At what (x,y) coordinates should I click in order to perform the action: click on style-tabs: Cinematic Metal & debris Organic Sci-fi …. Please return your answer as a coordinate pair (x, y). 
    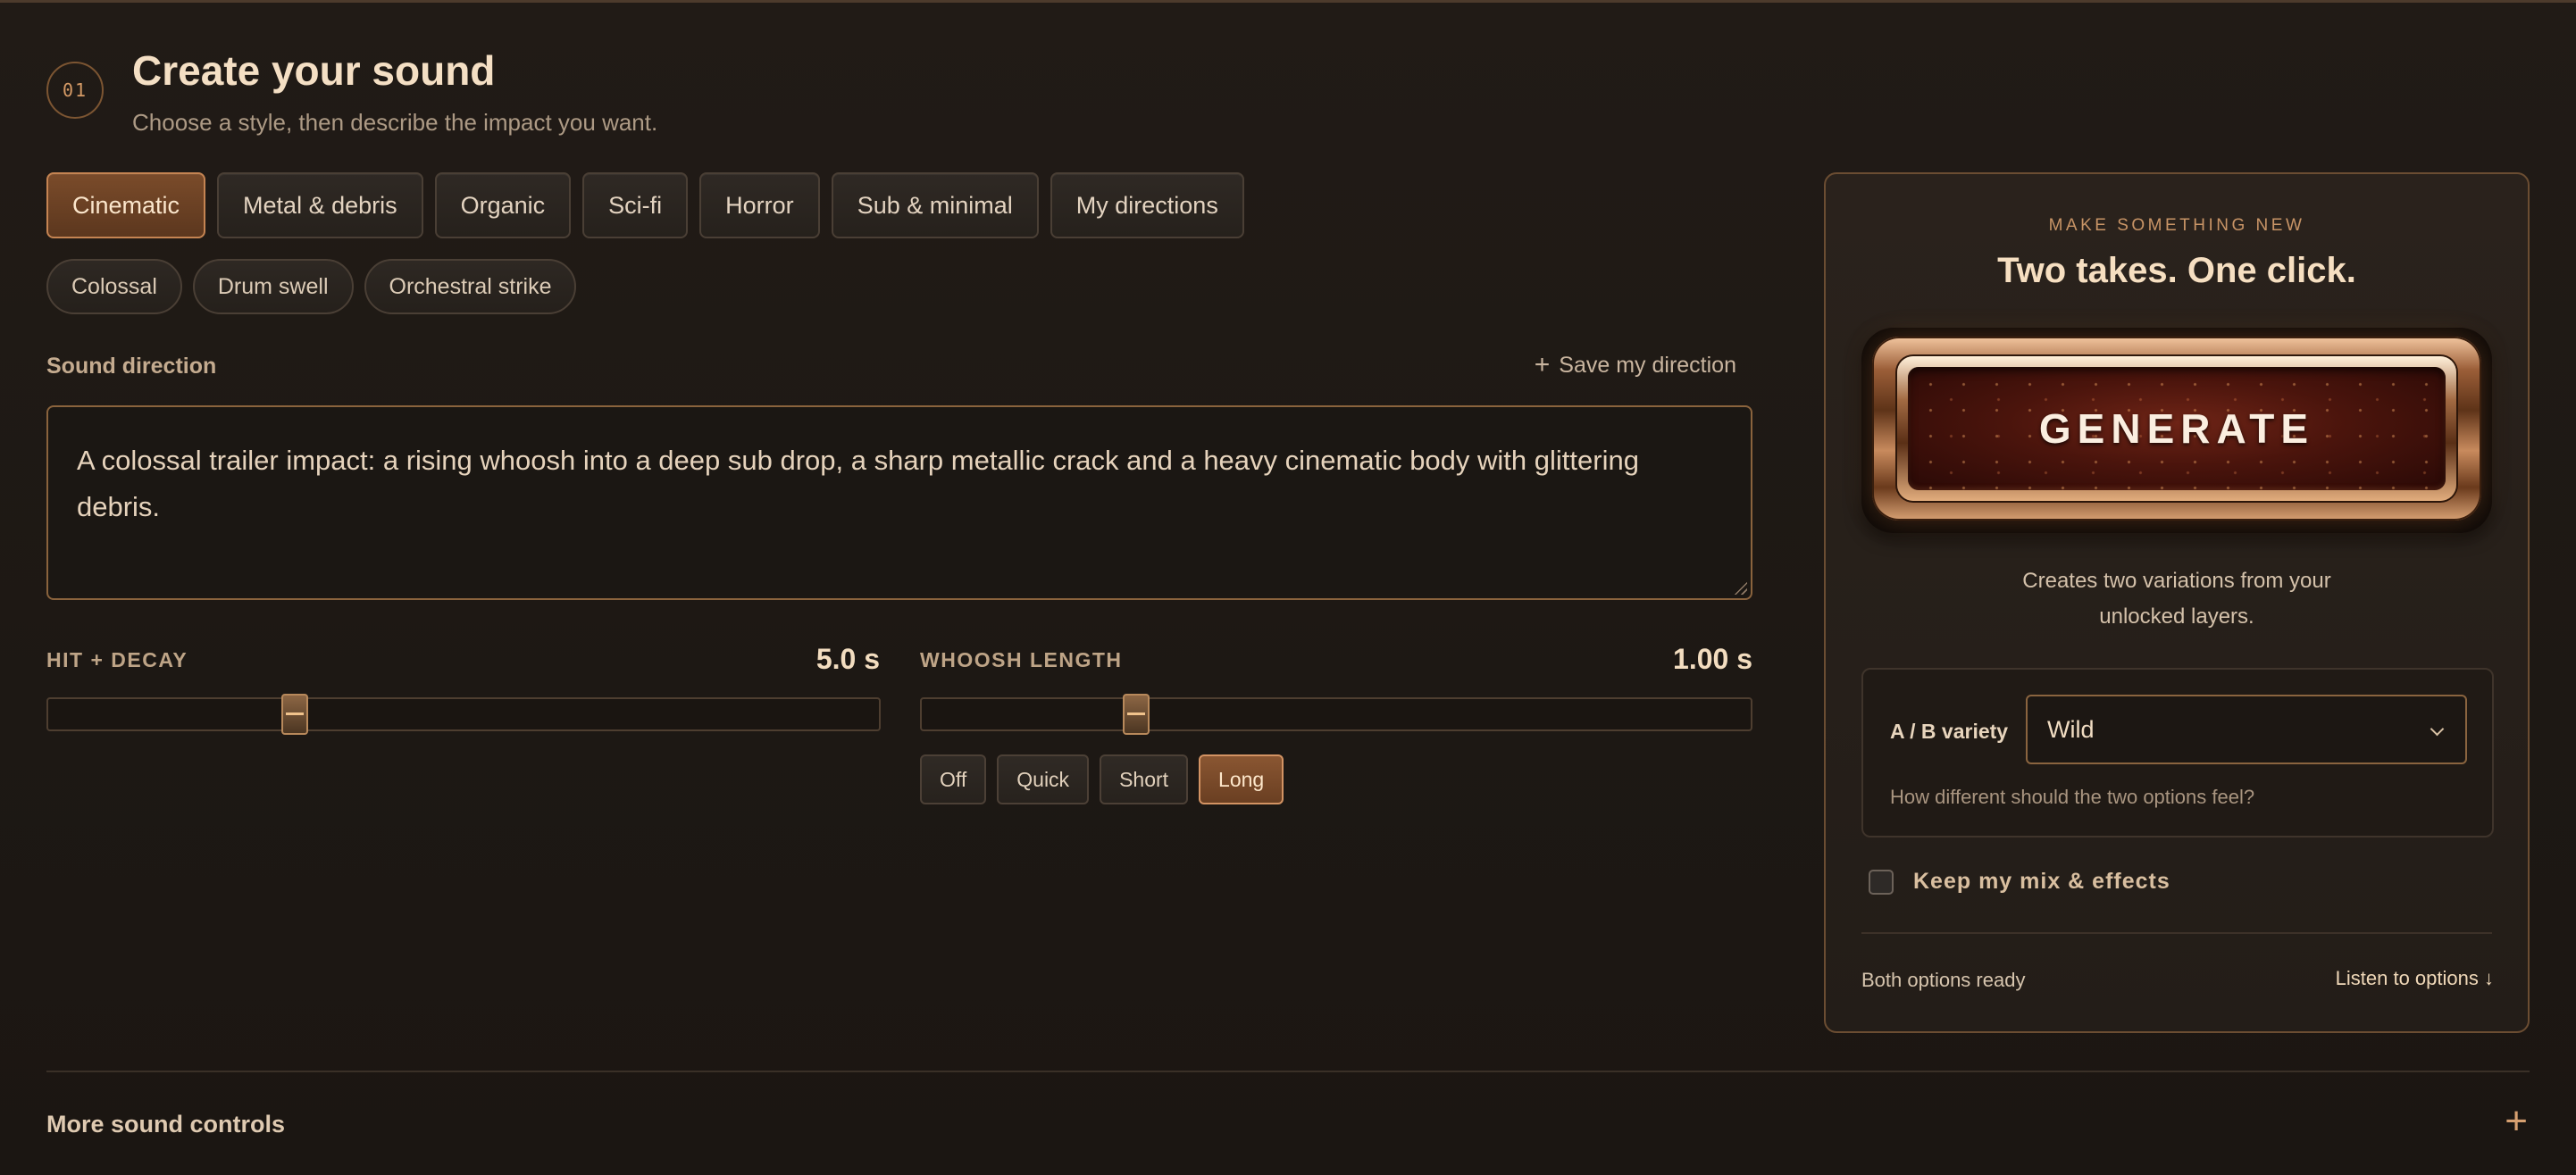
    Looking at the image, I should click on (645, 205).